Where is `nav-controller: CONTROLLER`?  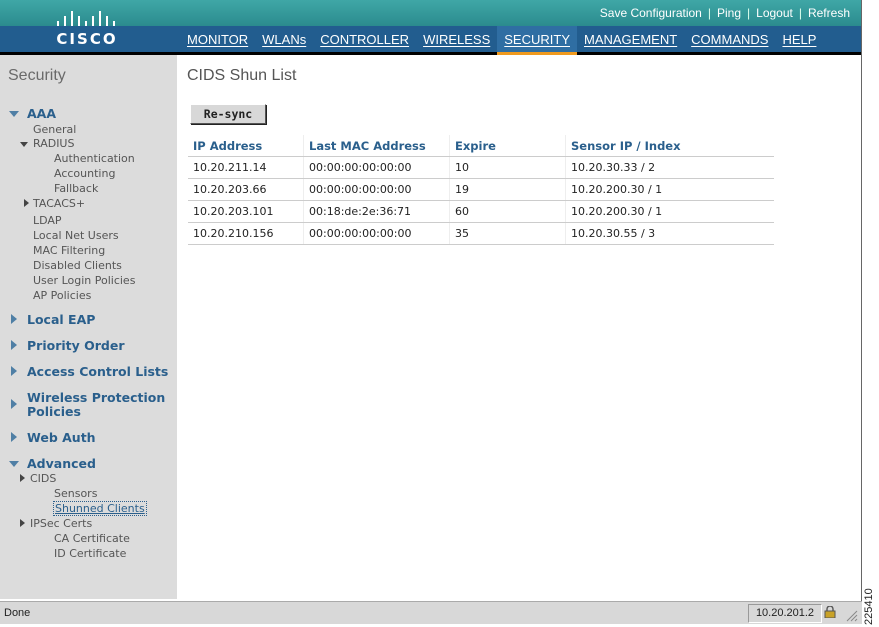 nav-controller: CONTROLLER is located at coordinates (364, 39).